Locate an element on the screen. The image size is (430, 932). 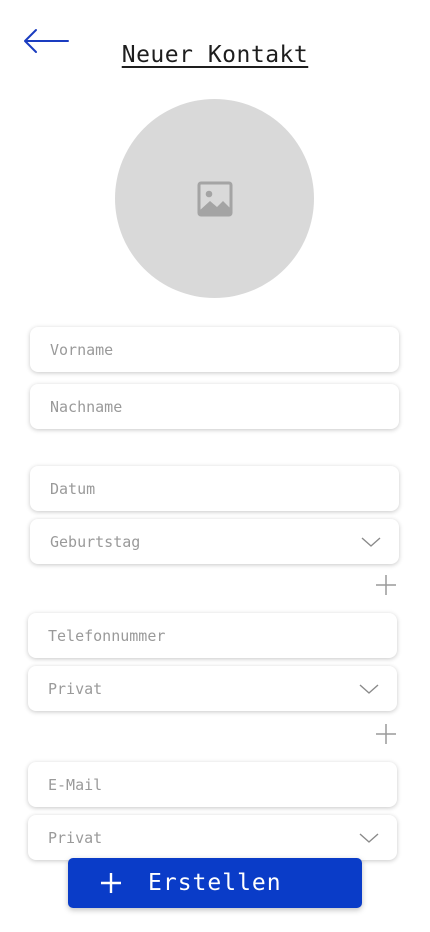
image-placeholder-icon is located at coordinates (214, 198).